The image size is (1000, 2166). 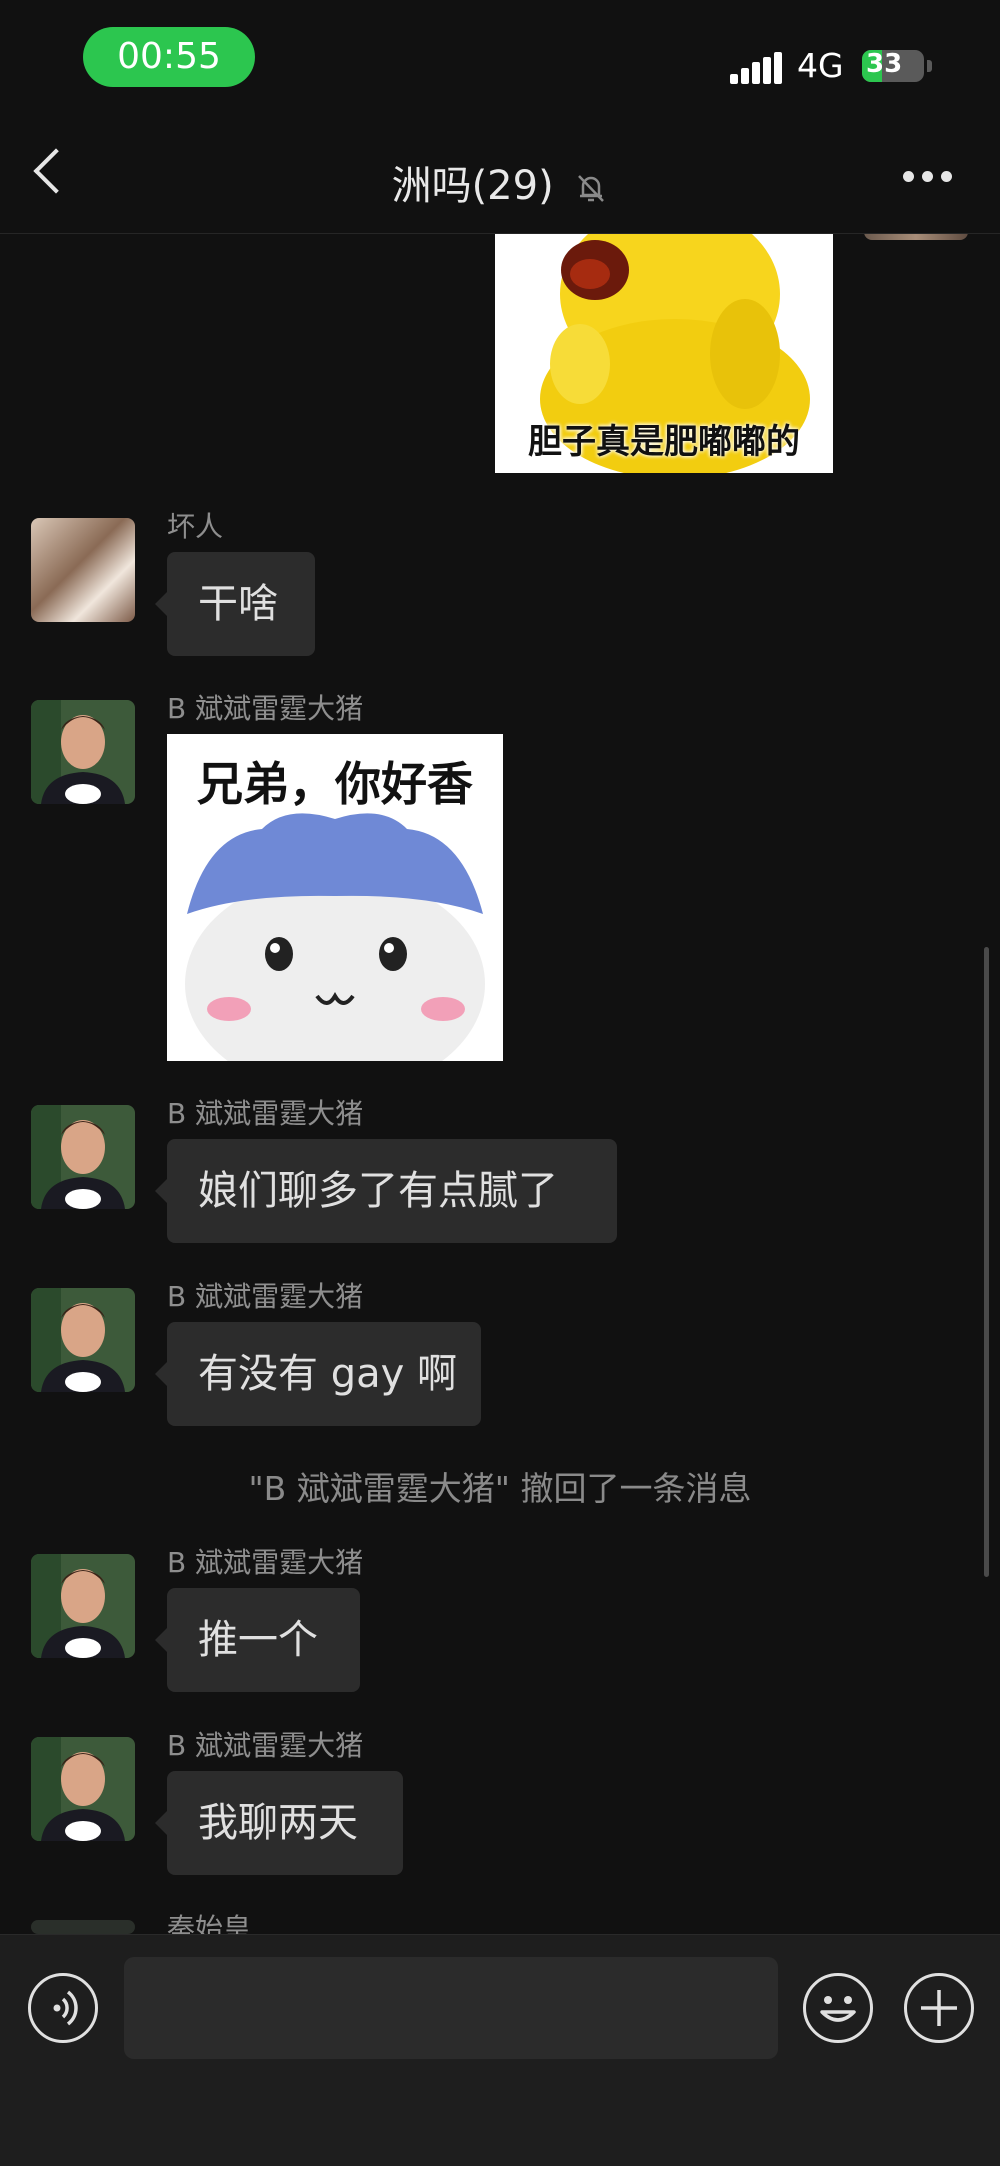 I want to click on add-more-icon, so click(x=939, y=2008).